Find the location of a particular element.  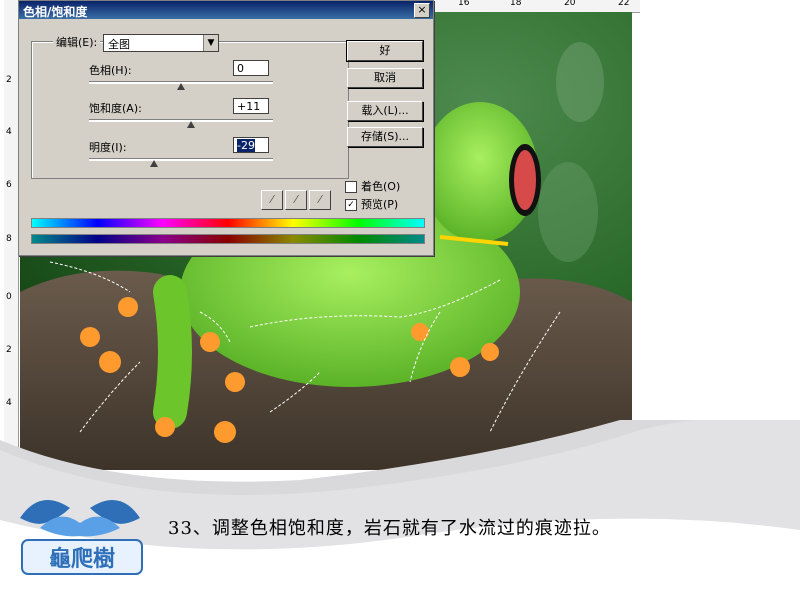

site-logo: 龜爬樹 is located at coordinates (81, 537).